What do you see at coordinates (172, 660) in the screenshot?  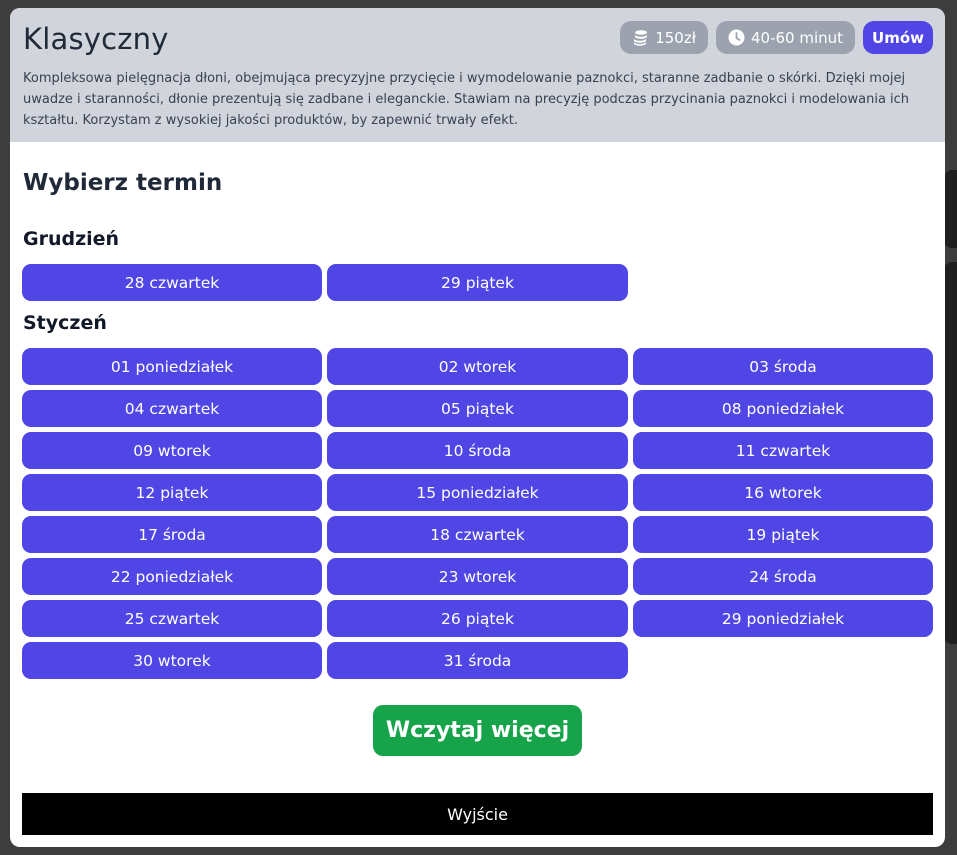 I see `date-slot-button: 30 wtorek` at bounding box center [172, 660].